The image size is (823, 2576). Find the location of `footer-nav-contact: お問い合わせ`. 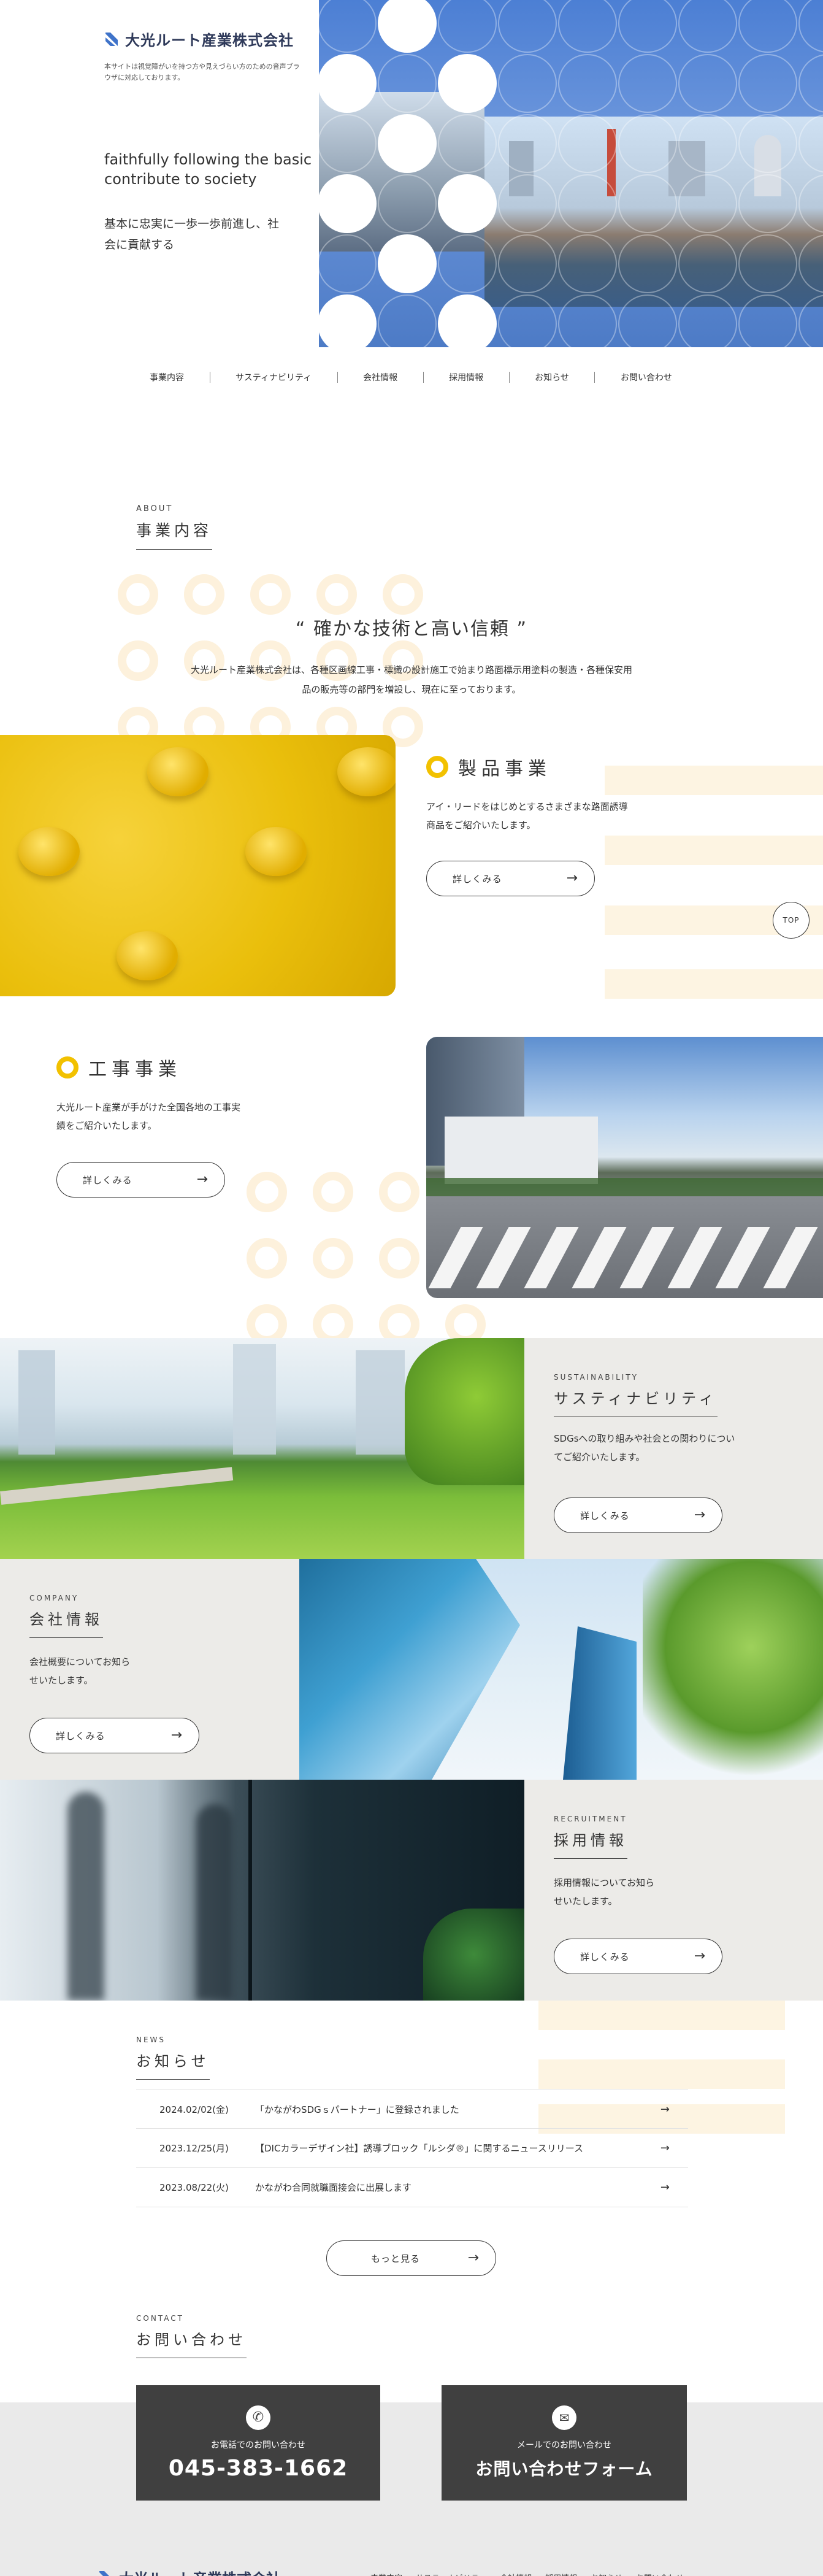

footer-nav-contact: お問い合わせ is located at coordinates (660, 2574).